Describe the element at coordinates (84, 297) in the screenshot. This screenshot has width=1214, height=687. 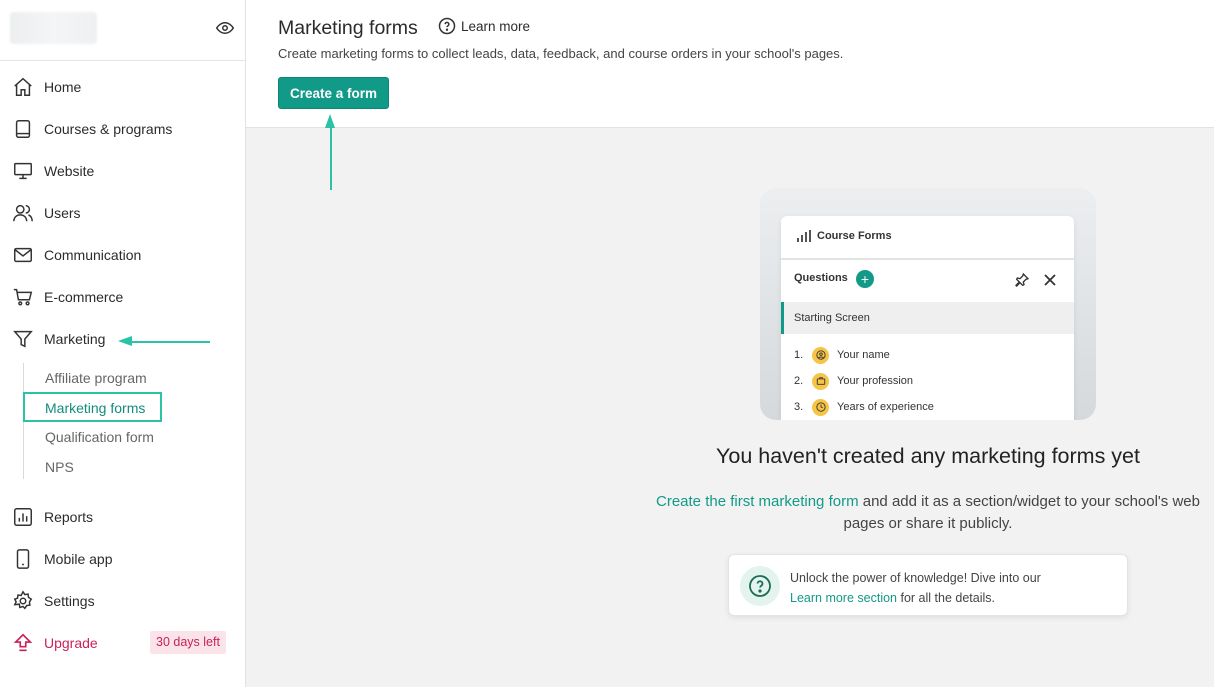
I see `sidebar-item-label: E-commerce` at that location.